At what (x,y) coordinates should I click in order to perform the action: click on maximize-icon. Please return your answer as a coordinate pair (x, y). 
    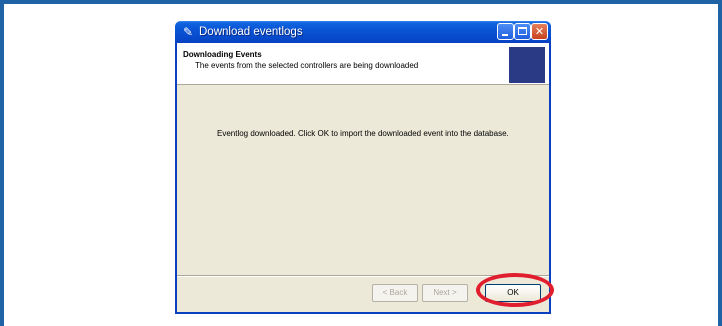
    Looking at the image, I should click on (522, 31).